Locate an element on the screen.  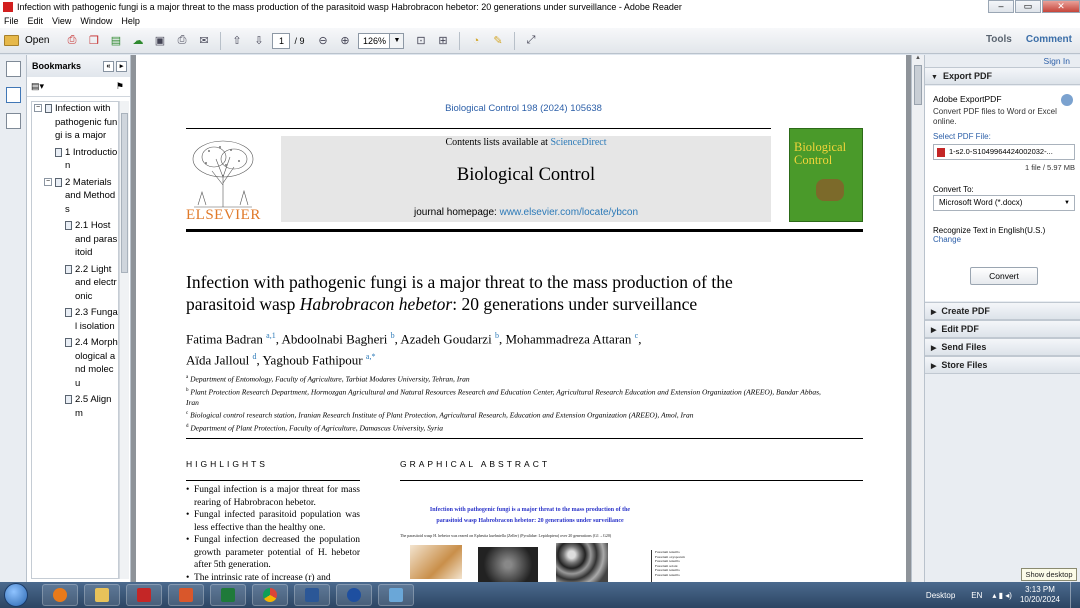
language-indicator: EN is located at coordinates (976, 595).